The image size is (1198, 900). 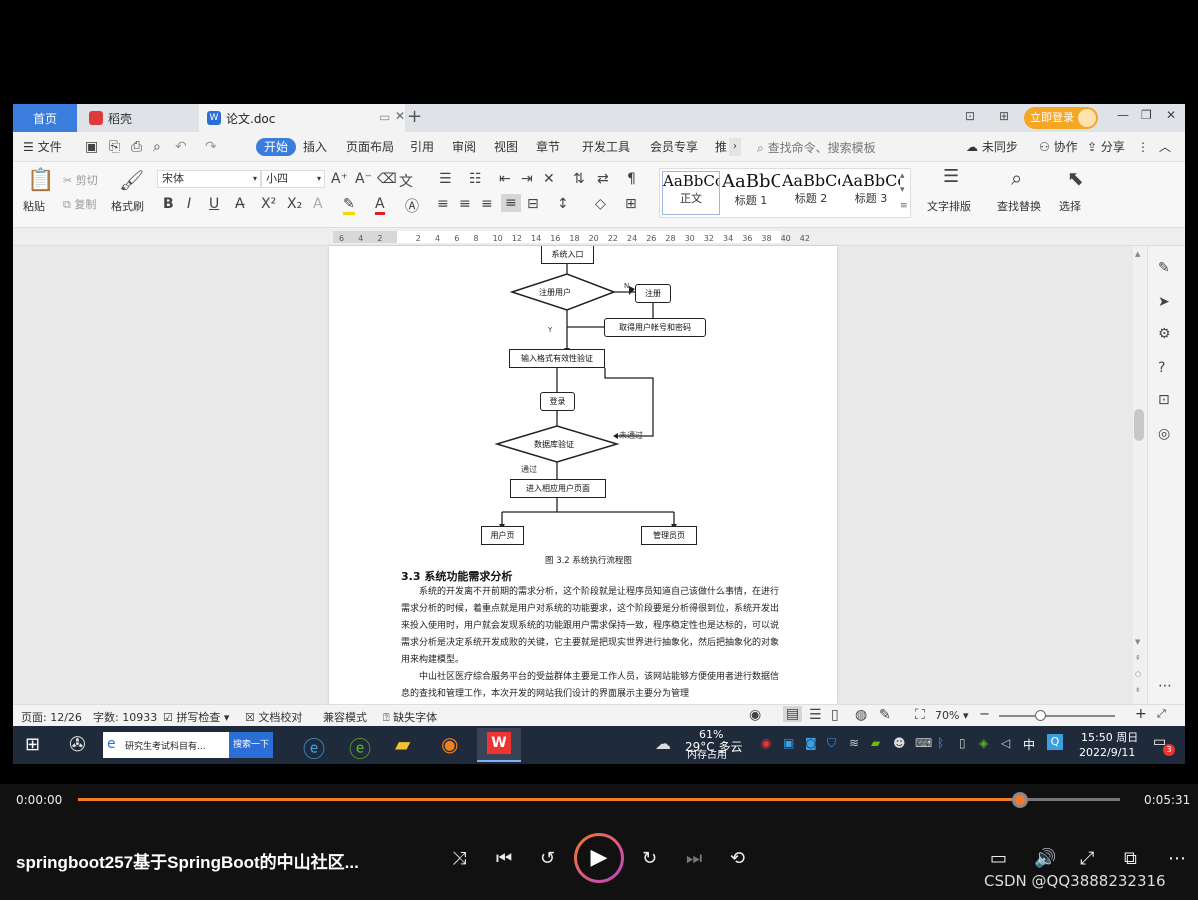 What do you see at coordinates (449, 744) in the screenshot?
I see `media-app-icon: ◉` at bounding box center [449, 744].